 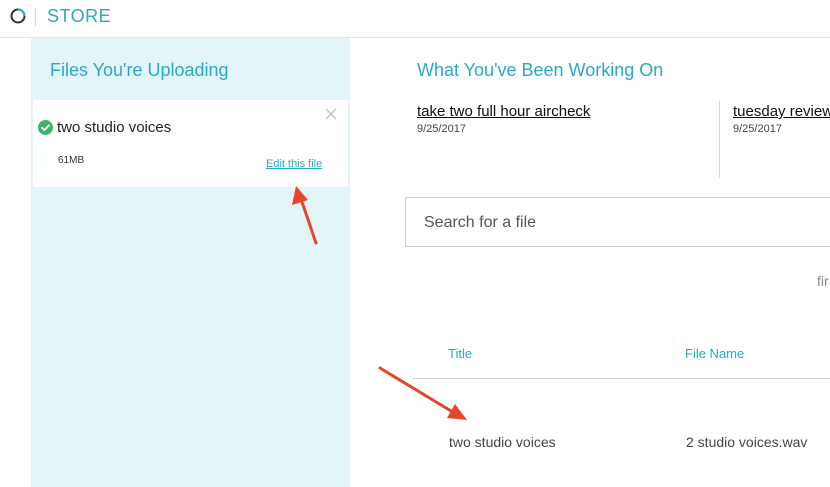 I want to click on table-cell-title: two studio voices, so click(x=502, y=442).